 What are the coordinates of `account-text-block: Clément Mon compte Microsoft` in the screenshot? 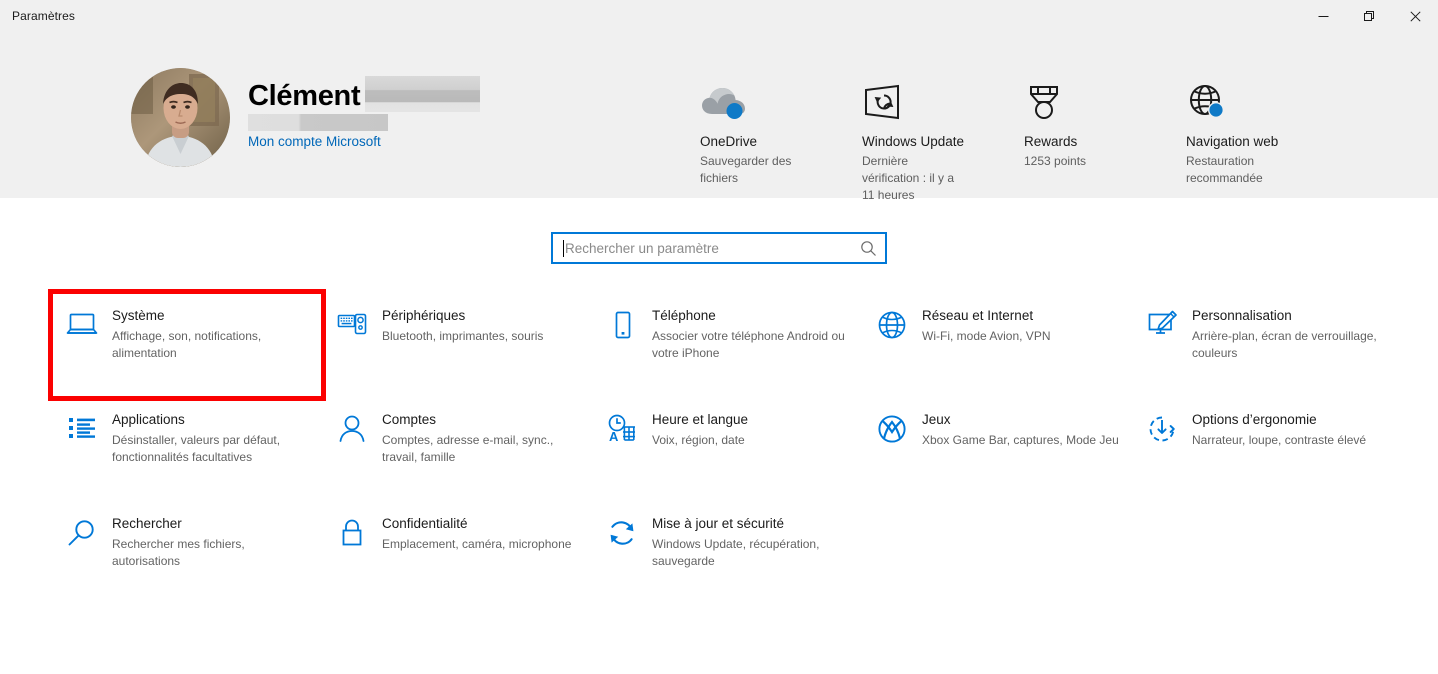 It's located at (364, 108).